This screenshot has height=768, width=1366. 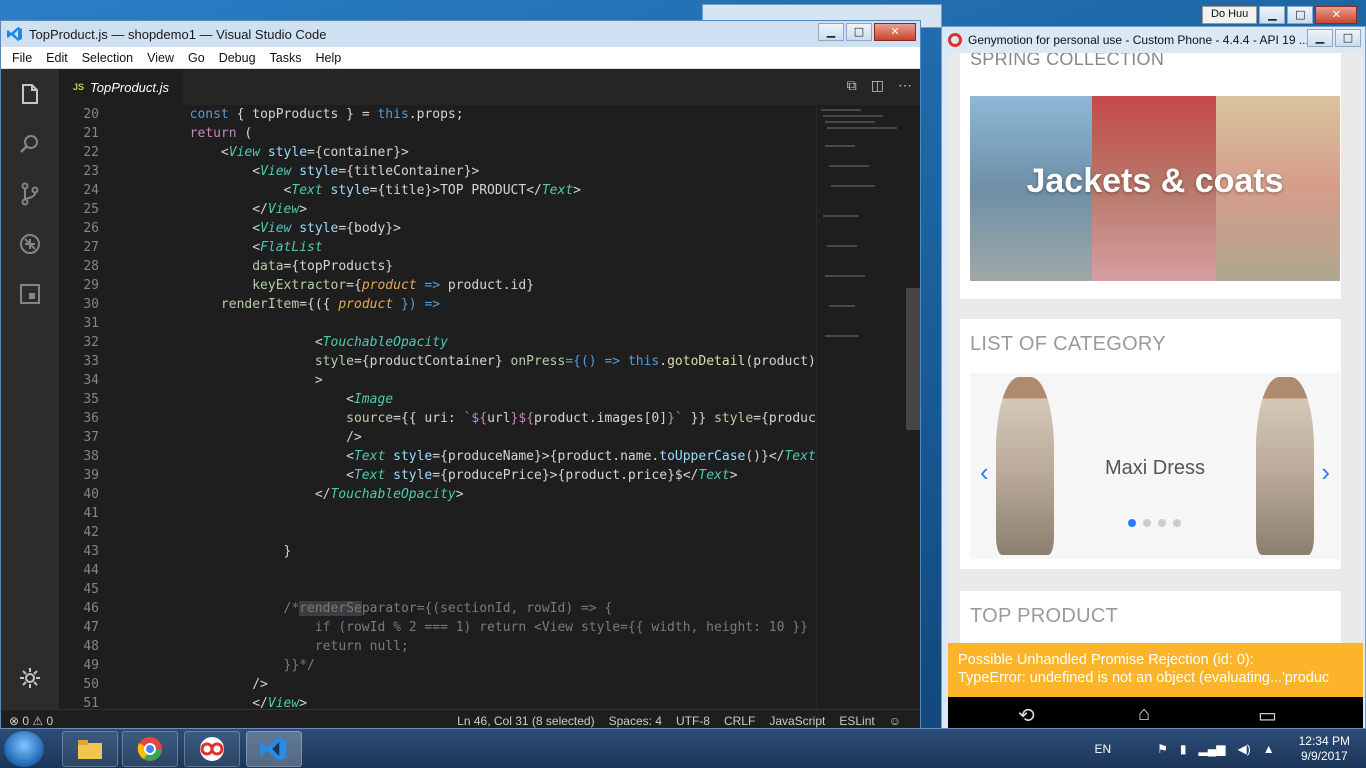 I want to click on code-line: 32 <TouchableOpacity, so click(x=265, y=342).